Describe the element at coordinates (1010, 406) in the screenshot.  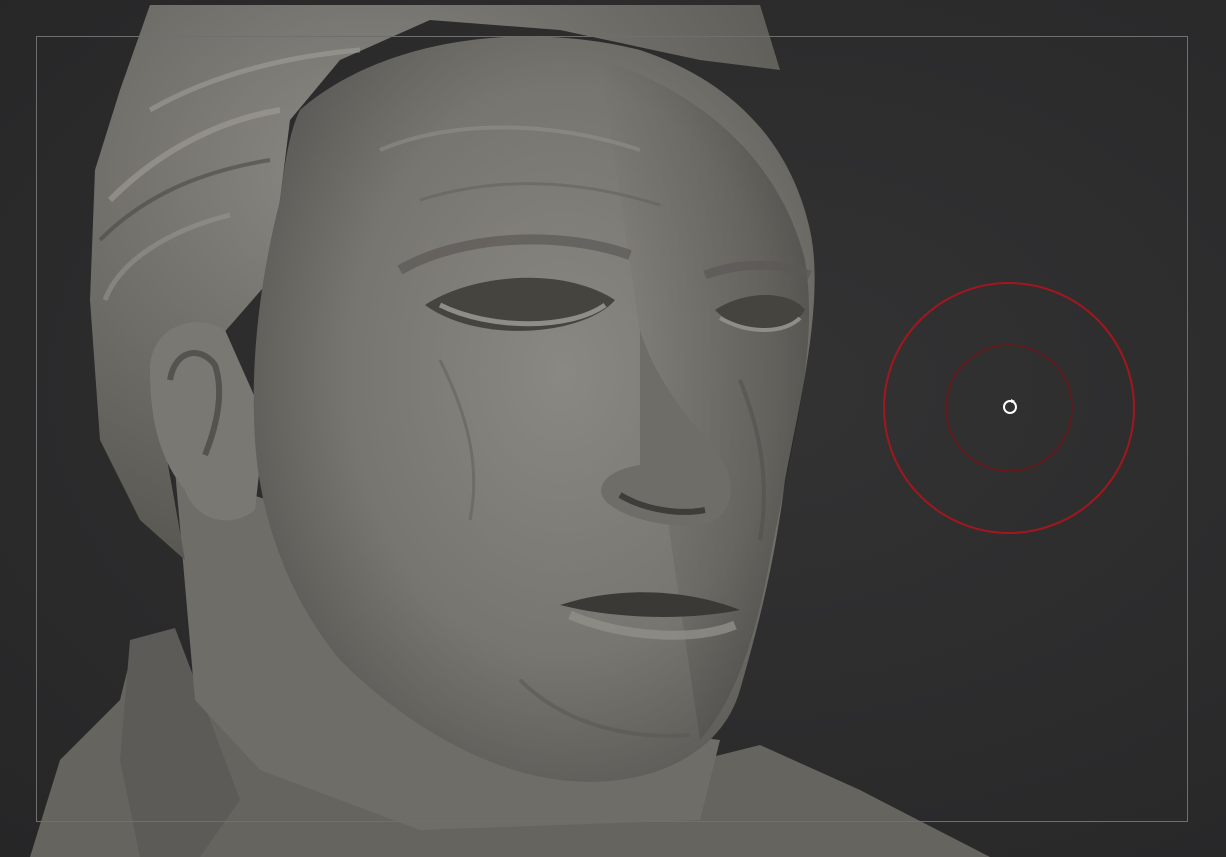
I see `rotate-cursor-icon` at that location.